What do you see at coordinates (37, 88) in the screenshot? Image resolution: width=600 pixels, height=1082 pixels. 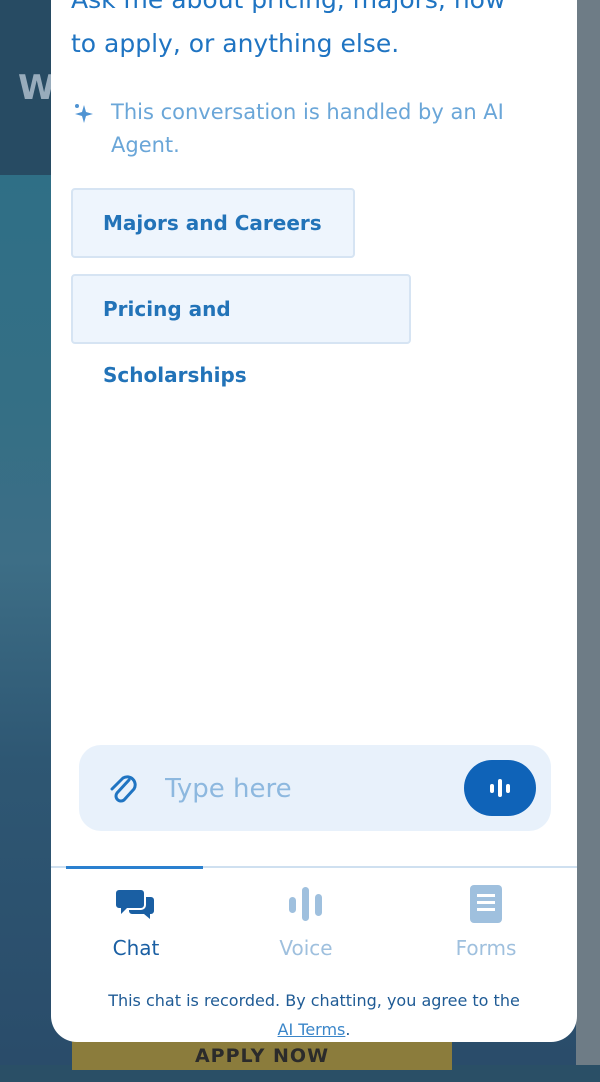 I see `site-logo: W` at bounding box center [37, 88].